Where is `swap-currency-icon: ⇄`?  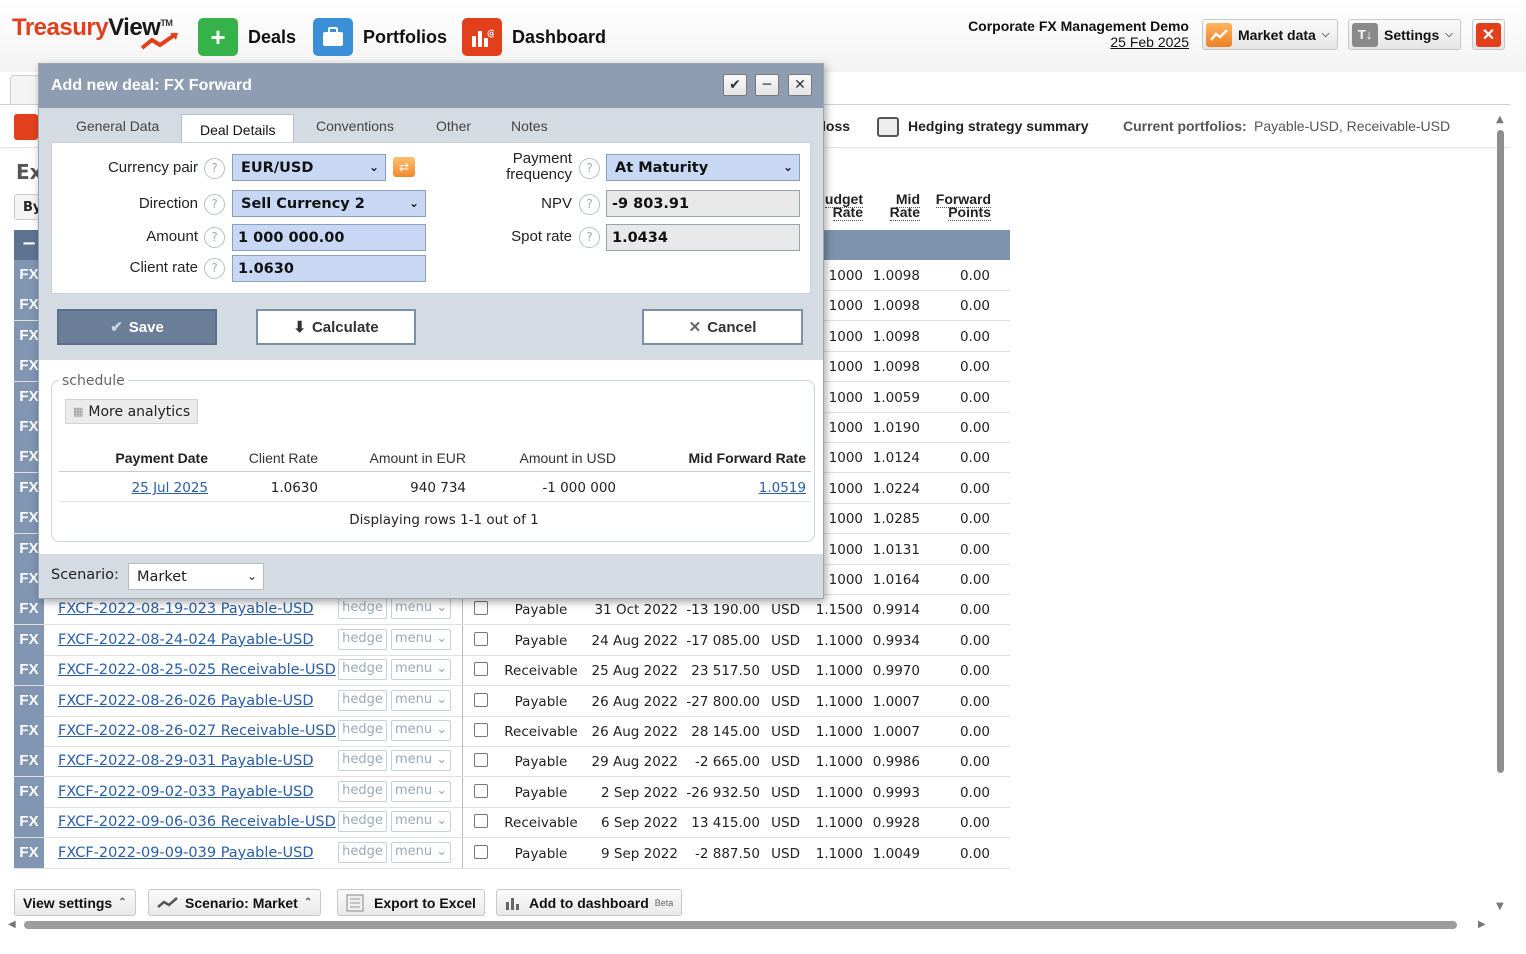
swap-currency-icon: ⇄ is located at coordinates (404, 167).